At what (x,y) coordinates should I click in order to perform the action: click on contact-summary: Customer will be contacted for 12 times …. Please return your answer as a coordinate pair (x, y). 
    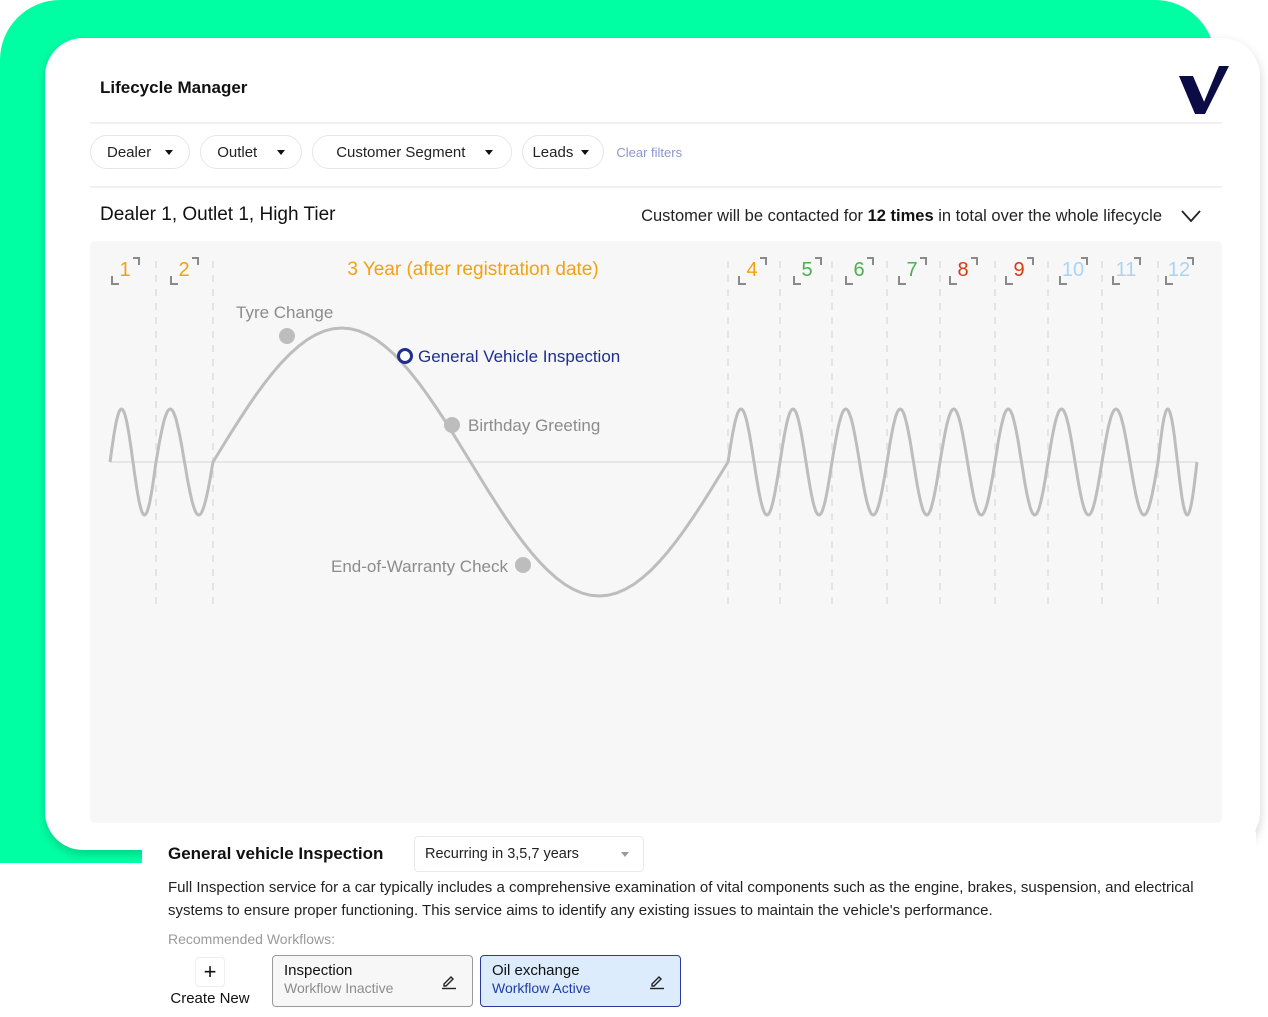
    Looking at the image, I should click on (901, 216).